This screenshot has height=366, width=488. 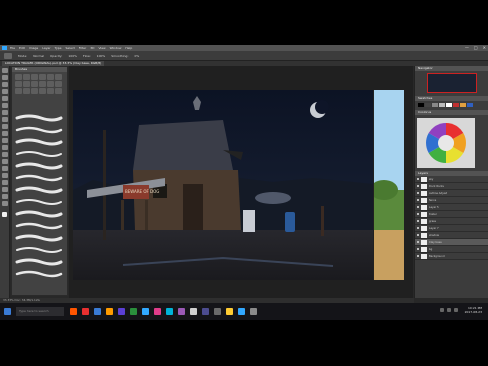 I want to click on eyedropper-tool-icon, so click(x=4, y=105).